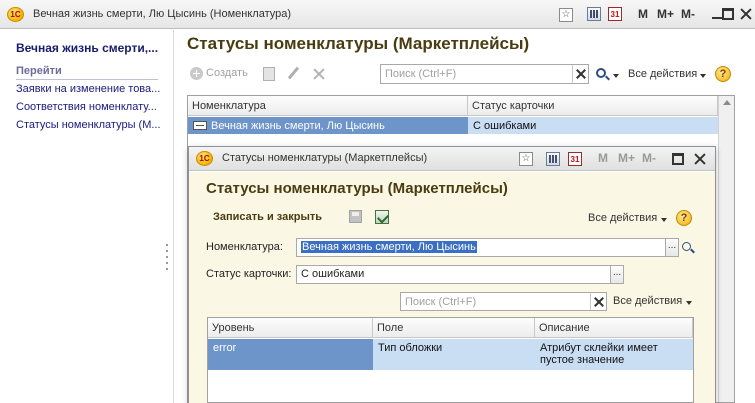 The image size is (755, 403). I want to click on search-box, so click(484, 74).